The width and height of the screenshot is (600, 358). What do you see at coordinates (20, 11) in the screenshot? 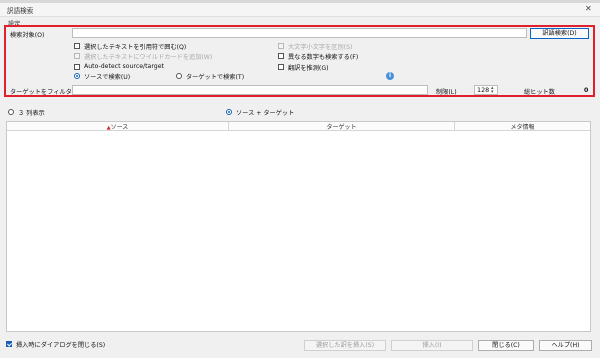
I see `window-title: 訳語検索` at bounding box center [20, 11].